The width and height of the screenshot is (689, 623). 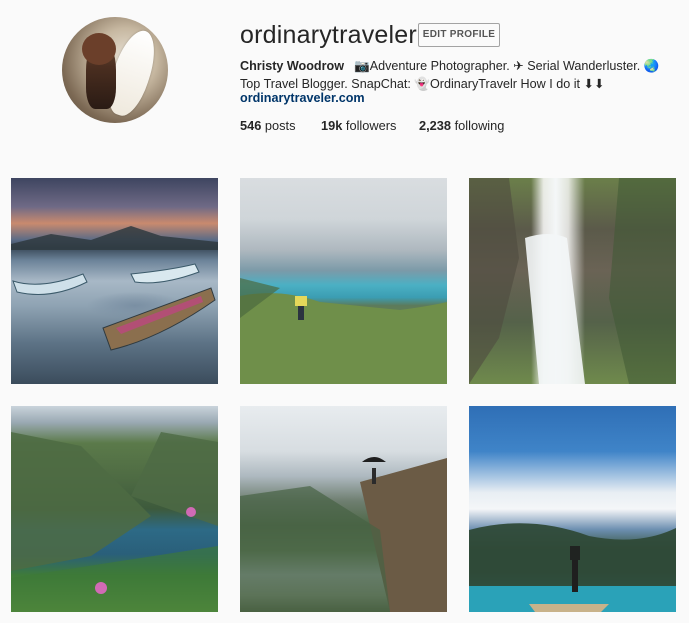 I want to click on cliff-edge-illustration, so click(x=343, y=534).